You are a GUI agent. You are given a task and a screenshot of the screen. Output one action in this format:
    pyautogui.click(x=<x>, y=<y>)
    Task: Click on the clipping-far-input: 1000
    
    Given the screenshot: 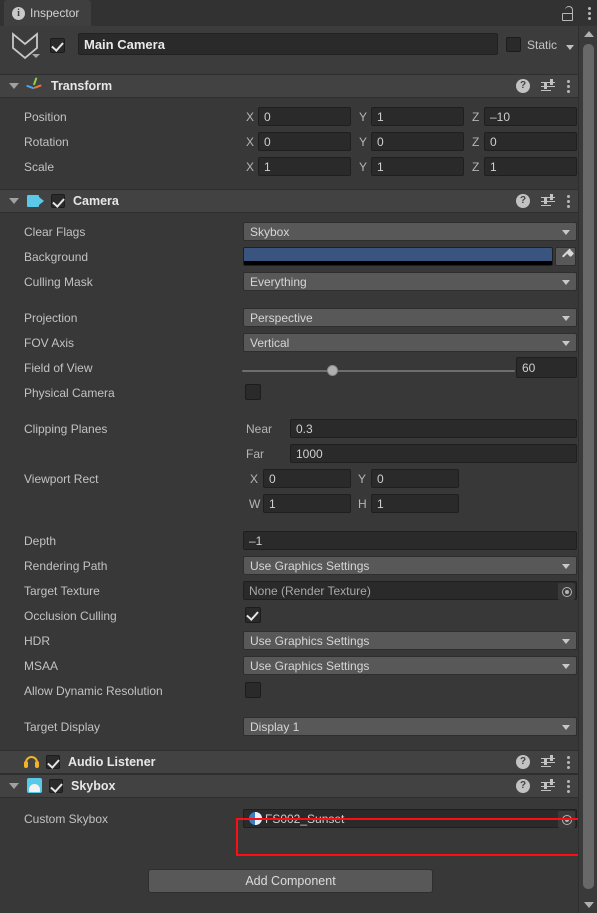 What is the action you would take?
    pyautogui.click(x=433, y=453)
    